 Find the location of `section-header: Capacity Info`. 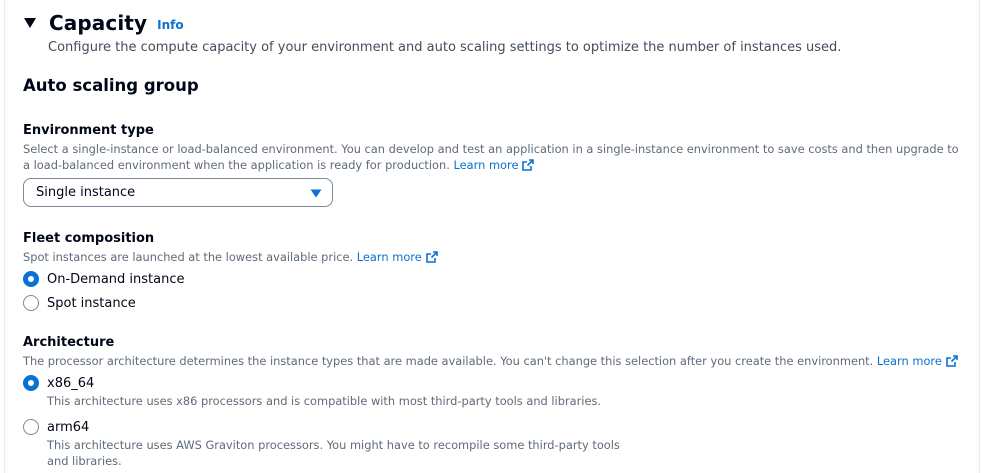

section-header: Capacity Info is located at coordinates (103, 23).